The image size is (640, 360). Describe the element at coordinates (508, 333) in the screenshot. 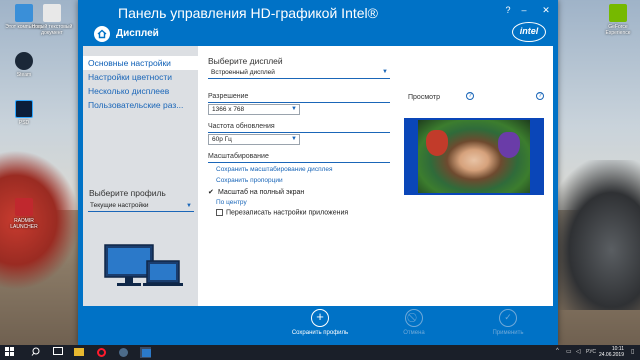

I see `apply-label: Применить` at that location.